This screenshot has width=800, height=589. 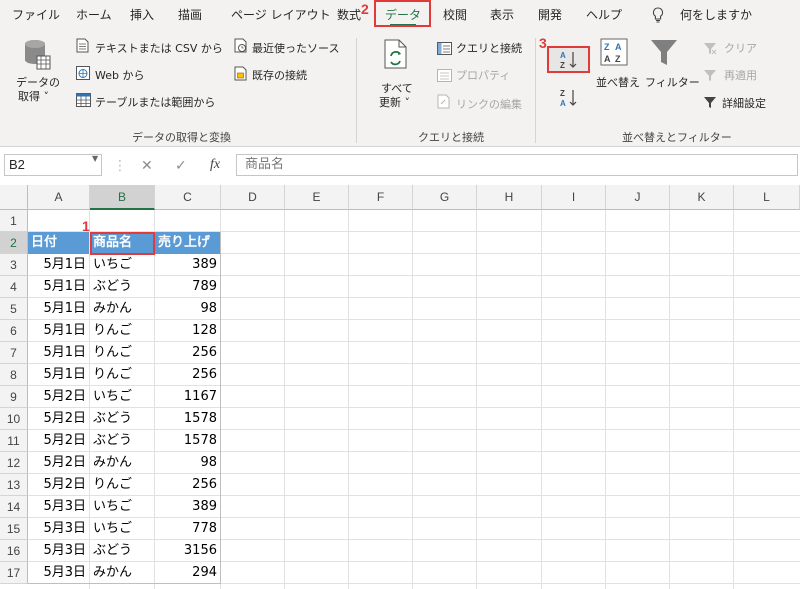 I want to click on annotation-marker-1: 1, so click(x=86, y=226).